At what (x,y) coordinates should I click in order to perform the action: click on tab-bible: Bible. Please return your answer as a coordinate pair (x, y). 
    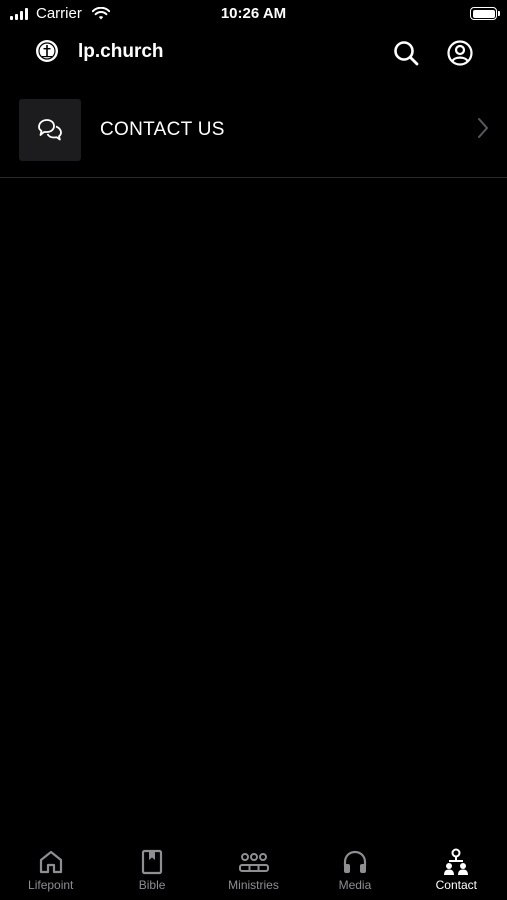
    Looking at the image, I should click on (151, 870).